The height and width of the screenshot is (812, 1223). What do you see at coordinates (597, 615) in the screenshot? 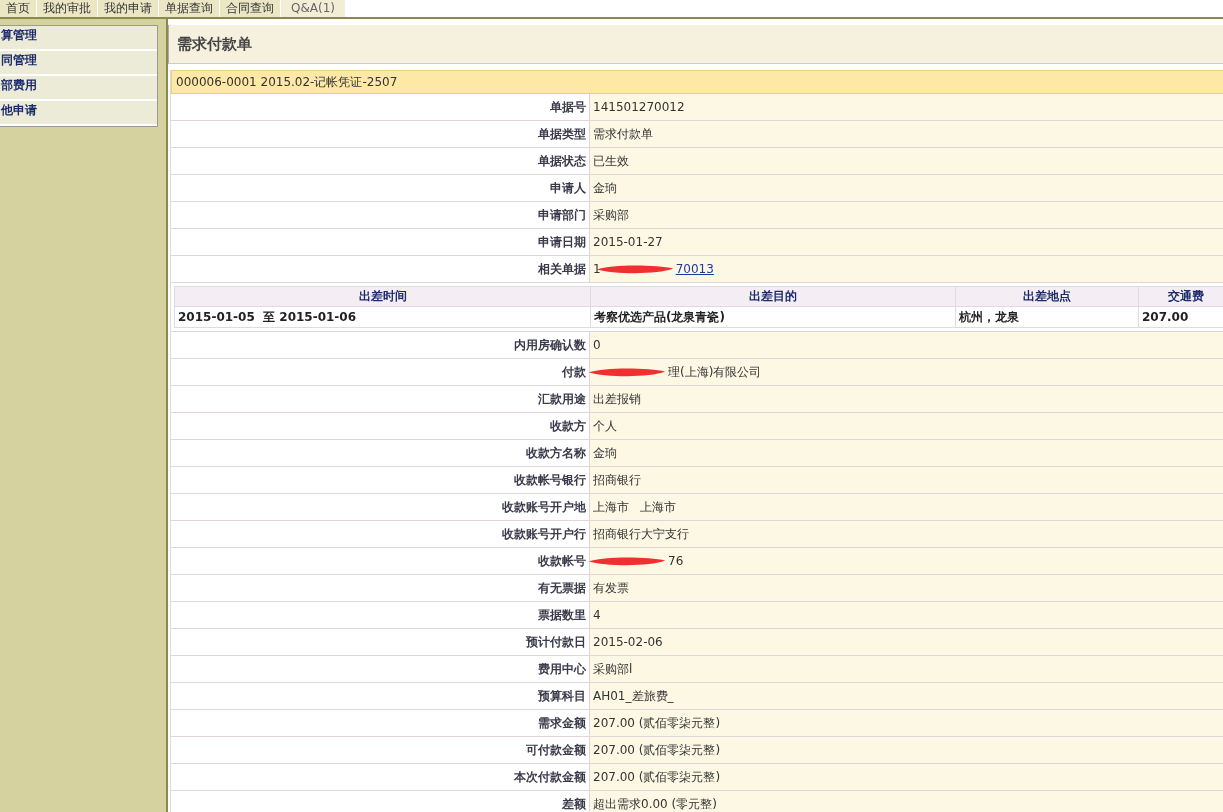
I see `field-value: 4` at bounding box center [597, 615].